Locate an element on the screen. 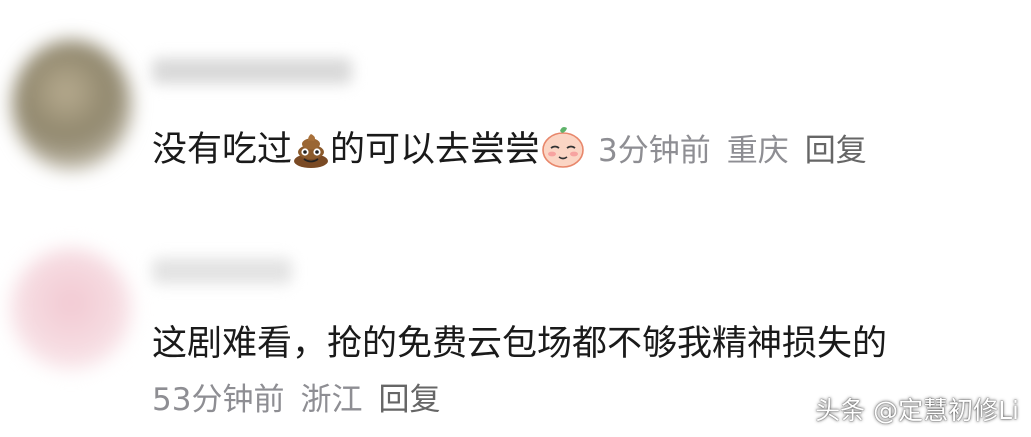  sticker-emoji-icon is located at coordinates (563, 147).